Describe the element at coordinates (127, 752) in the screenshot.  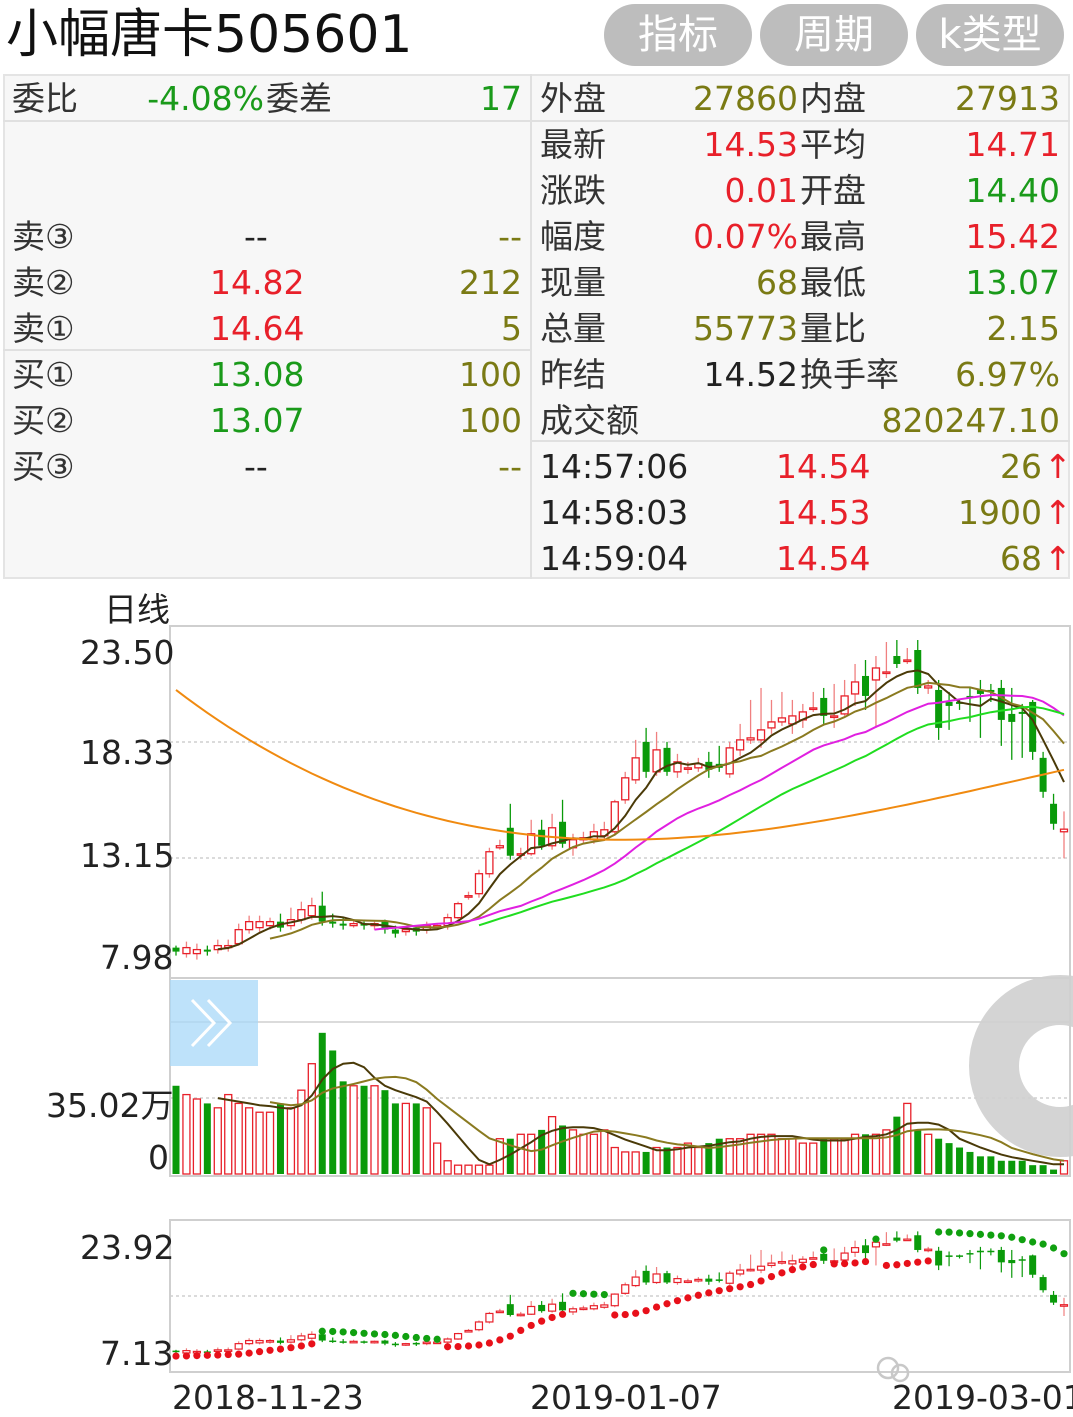
I see `price-tick-1: 18.33` at that location.